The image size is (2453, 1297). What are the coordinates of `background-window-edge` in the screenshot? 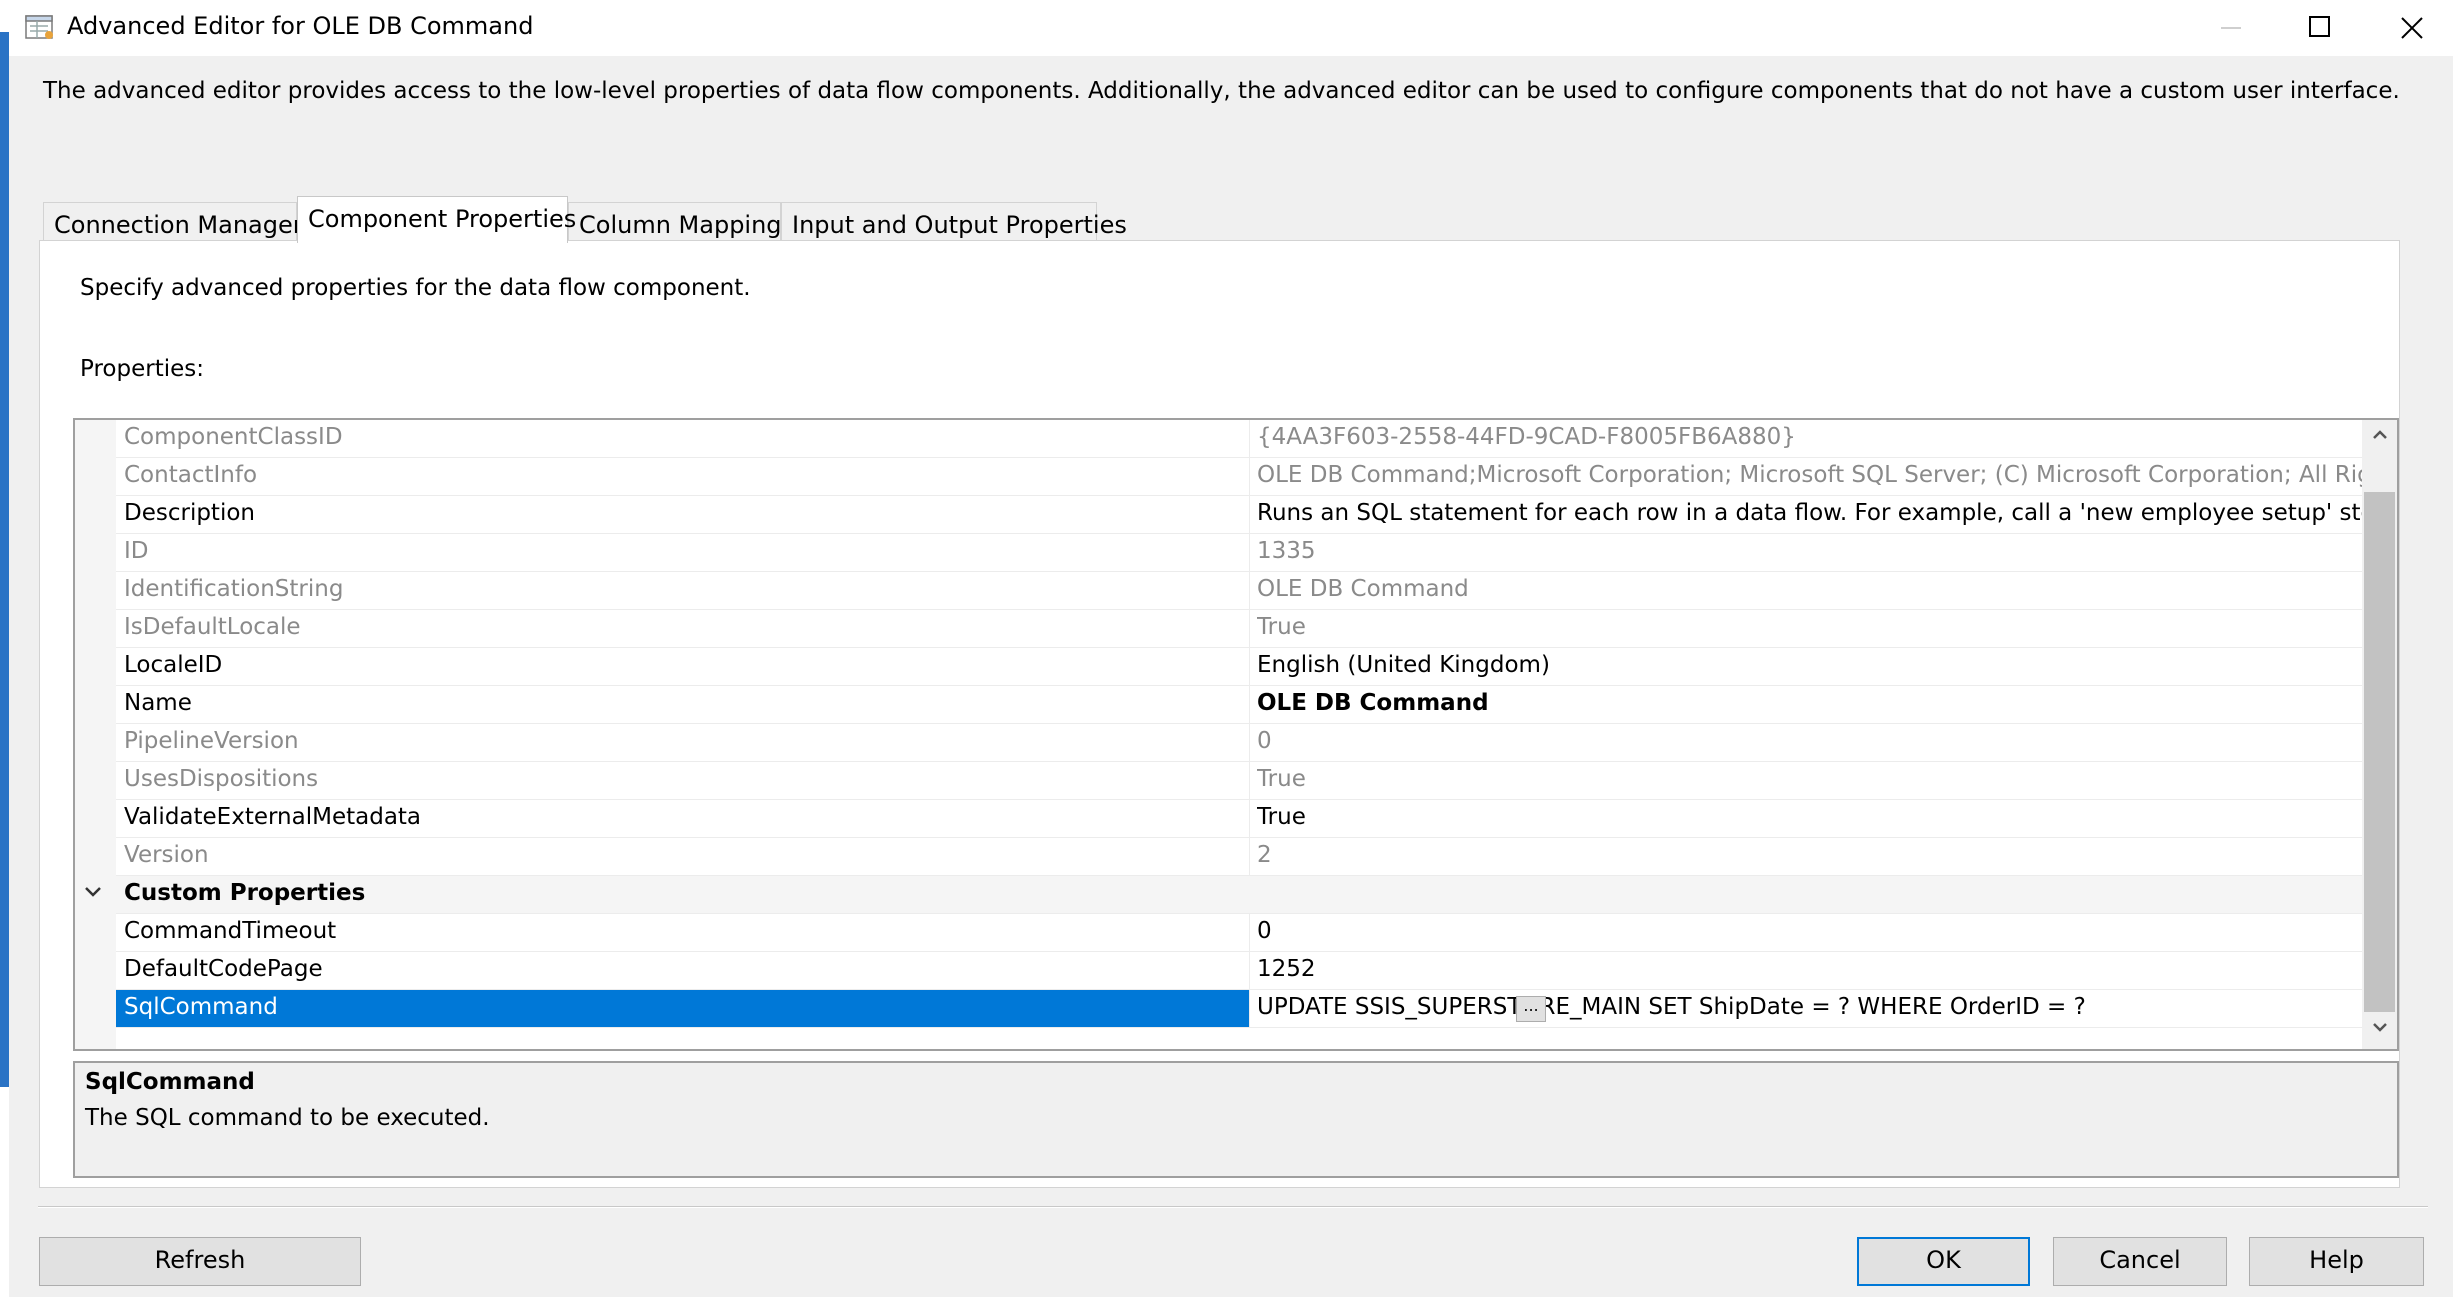 It's located at (4, 648).